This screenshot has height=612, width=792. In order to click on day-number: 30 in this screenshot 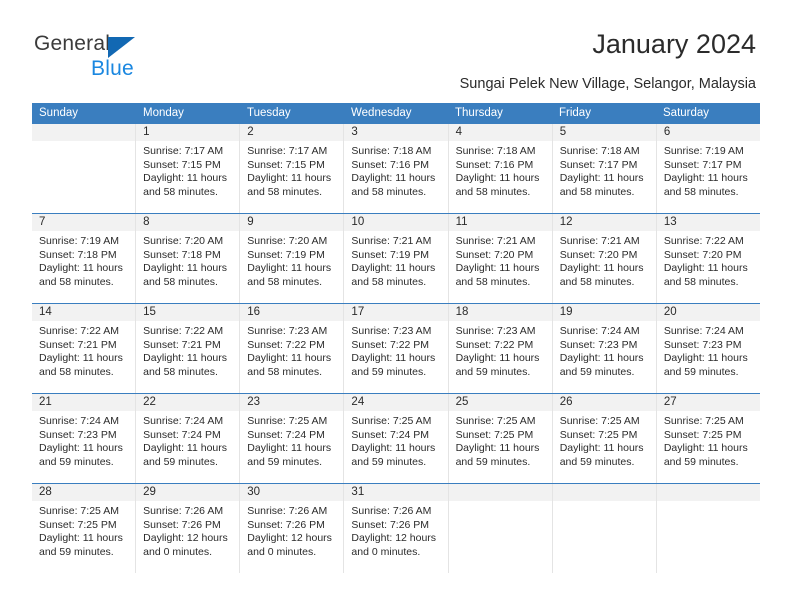, I will do `click(254, 492)`.